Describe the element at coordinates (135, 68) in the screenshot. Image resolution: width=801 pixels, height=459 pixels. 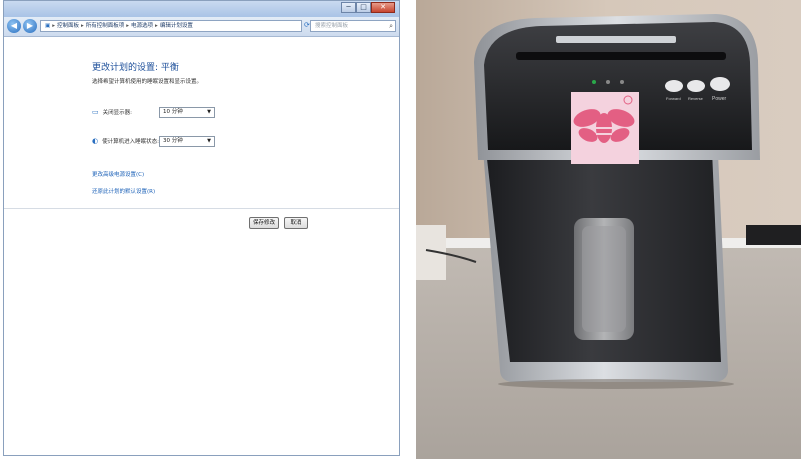
I see `page-title: 更改计划的设置: 平衡` at that location.